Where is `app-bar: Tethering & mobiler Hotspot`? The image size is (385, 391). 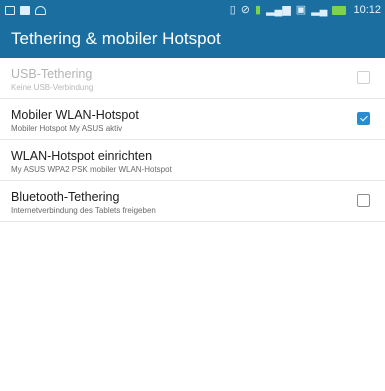 app-bar: Tethering & mobiler Hotspot is located at coordinates (192, 39).